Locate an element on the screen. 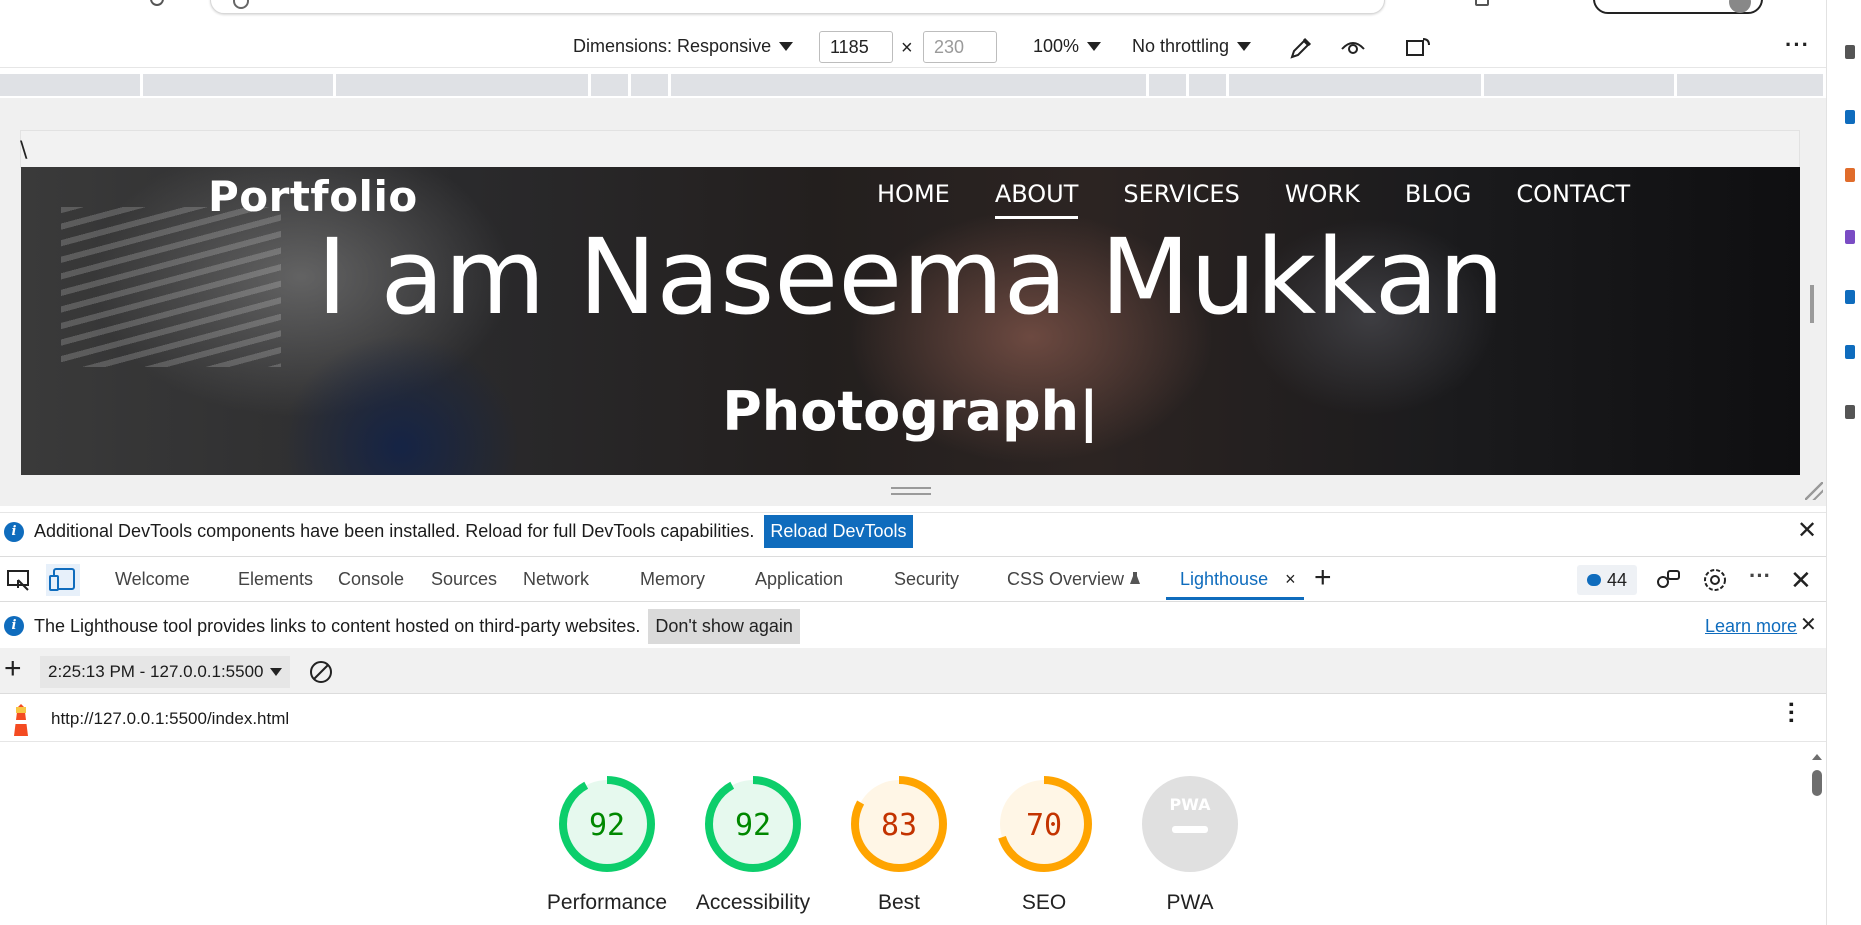 The image size is (1861, 925). width-input: 1185 is located at coordinates (856, 47).